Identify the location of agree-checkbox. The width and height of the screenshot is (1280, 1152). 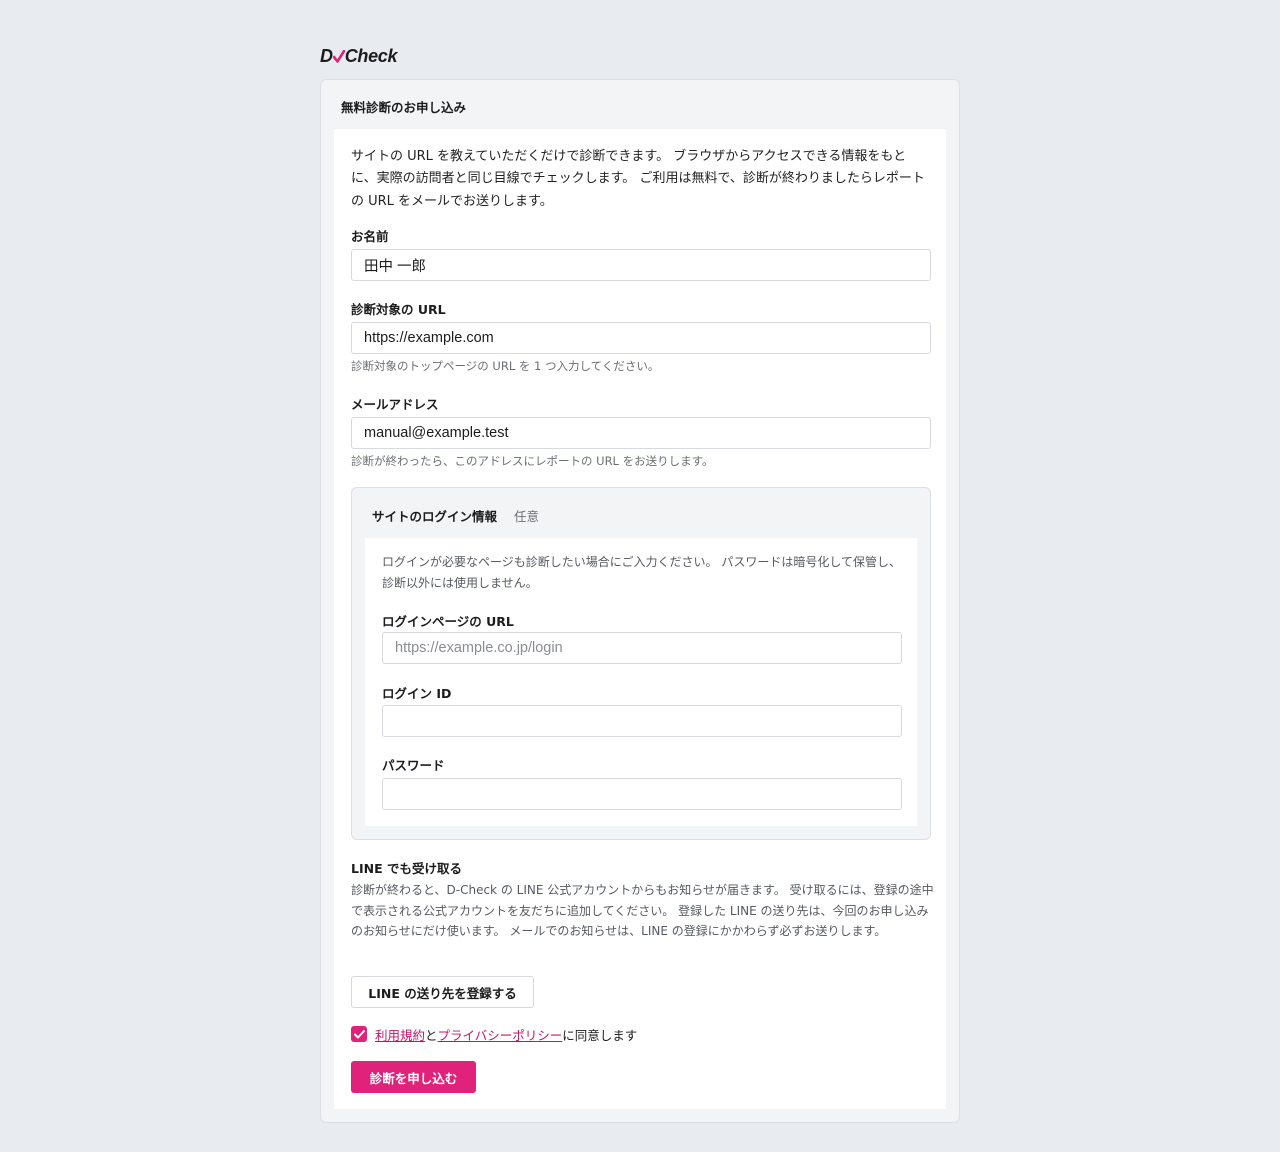
(359, 1034).